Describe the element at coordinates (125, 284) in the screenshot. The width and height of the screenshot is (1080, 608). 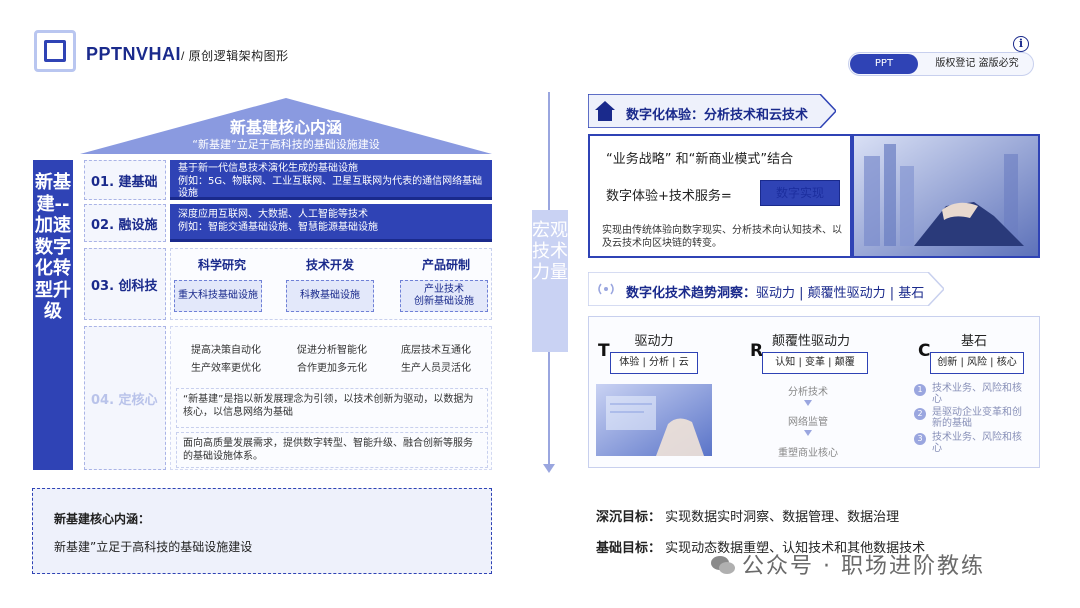
I see `row-label-3: 03. 创科技` at that location.